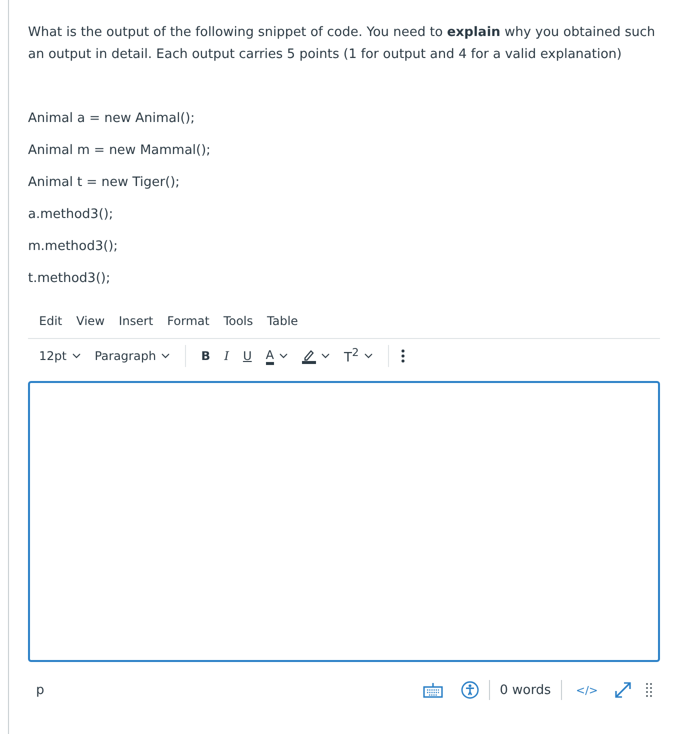 This screenshot has width=677, height=734. I want to click on code-line: Animal a = new Animal();, so click(112, 119).